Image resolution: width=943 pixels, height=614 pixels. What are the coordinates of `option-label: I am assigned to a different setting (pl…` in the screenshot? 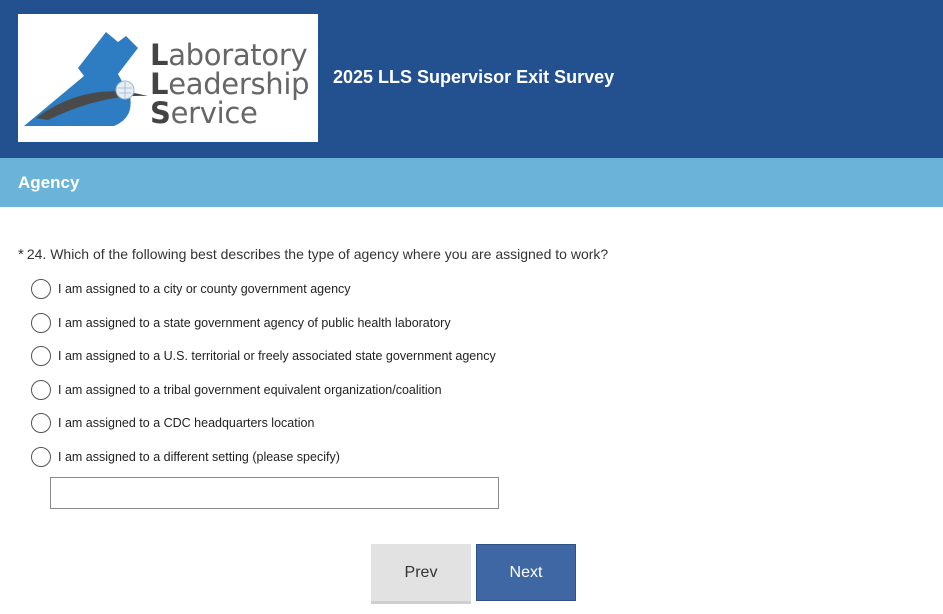 It's located at (199, 456).